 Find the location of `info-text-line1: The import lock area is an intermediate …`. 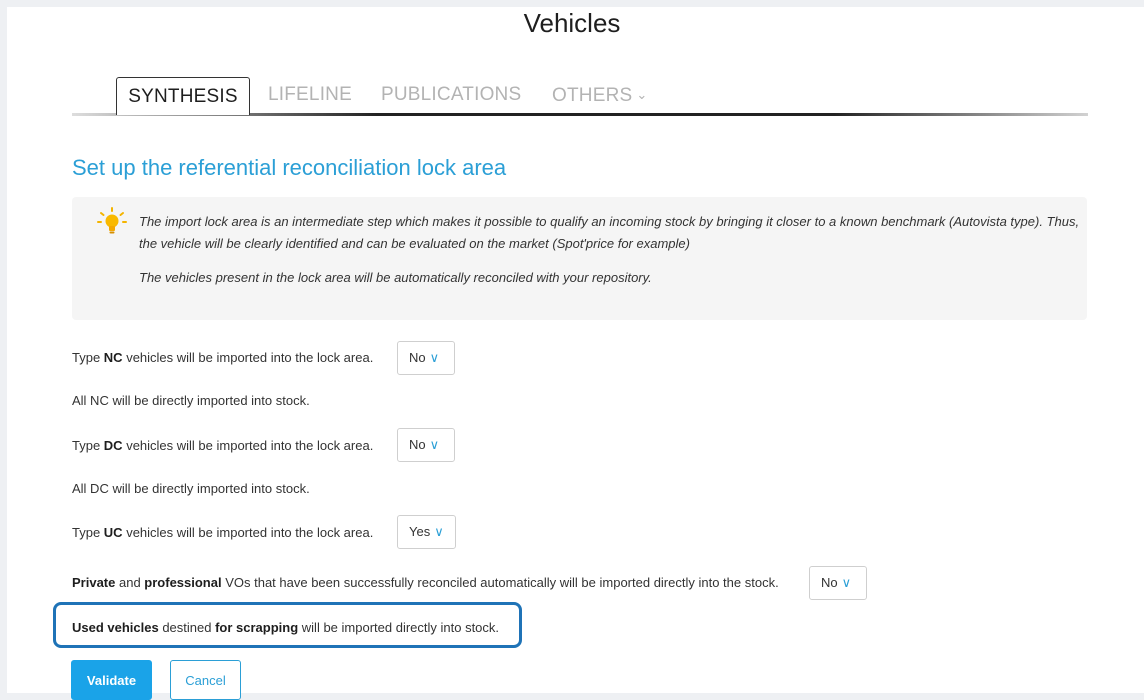

info-text-line1: The import lock area is an intermediate … is located at coordinates (609, 221).